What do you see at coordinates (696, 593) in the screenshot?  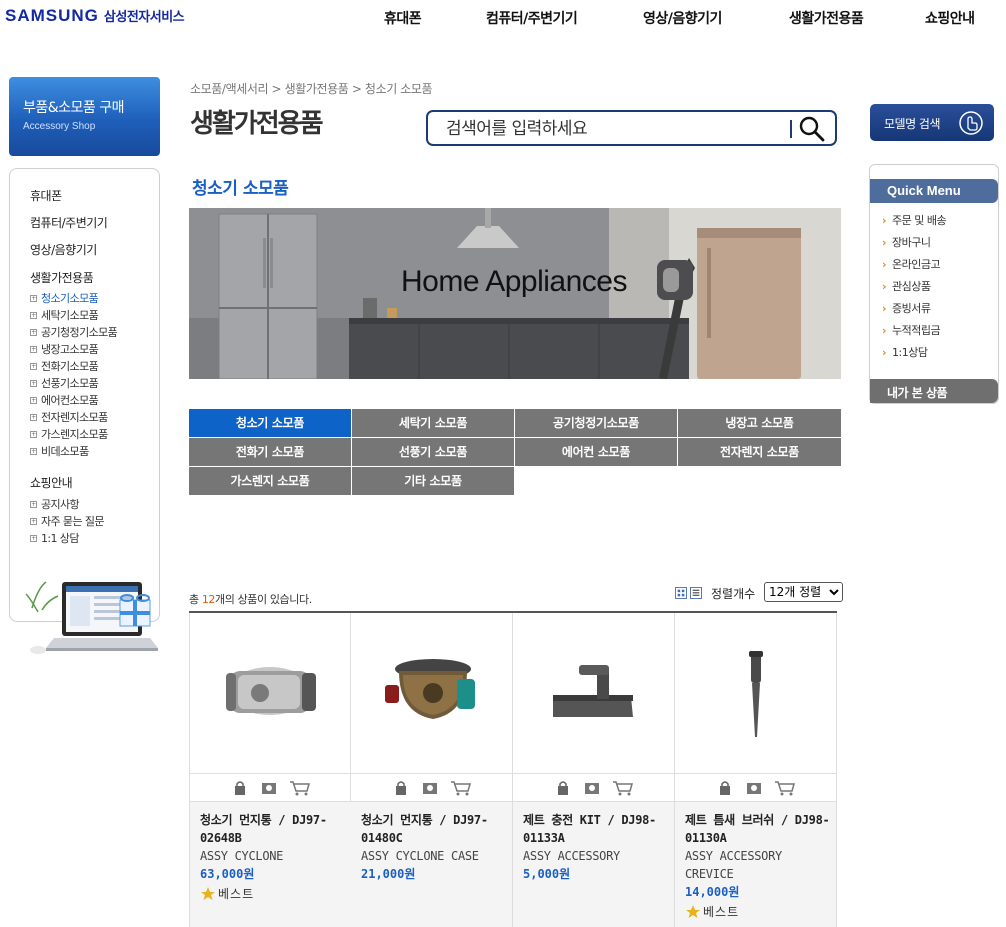 I see `list-view-icon` at bounding box center [696, 593].